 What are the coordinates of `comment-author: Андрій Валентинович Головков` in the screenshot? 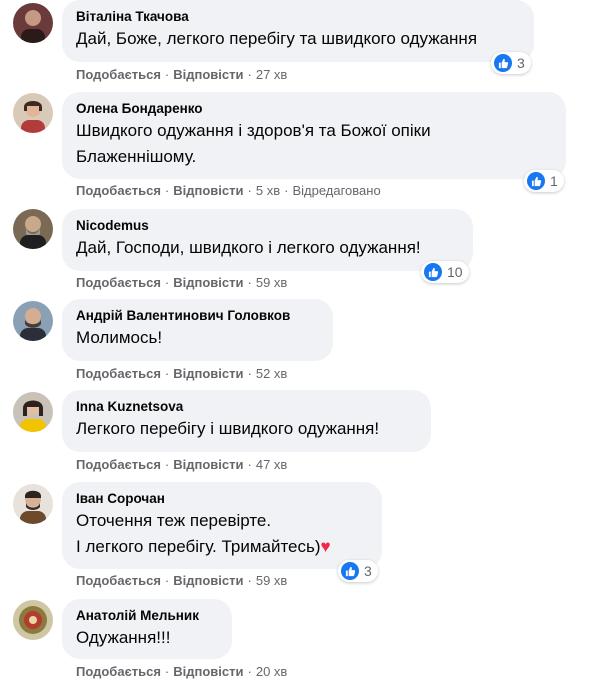 It's located at (198, 316).